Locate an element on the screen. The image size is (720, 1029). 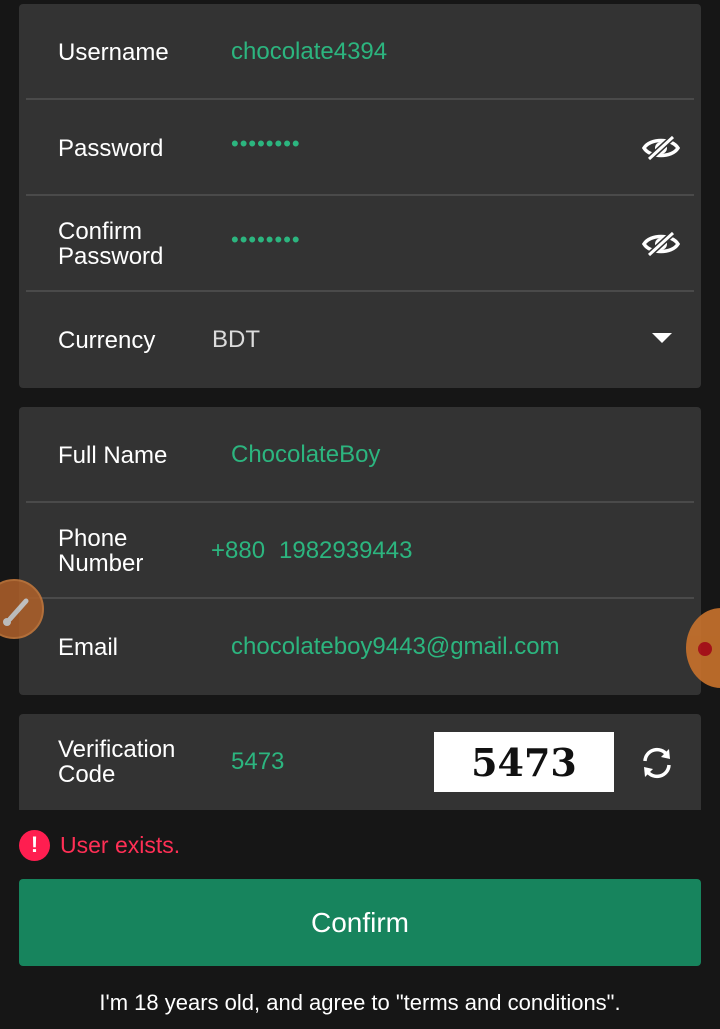
phone-row: Phone Number +880 1982939443 is located at coordinates (360, 551).